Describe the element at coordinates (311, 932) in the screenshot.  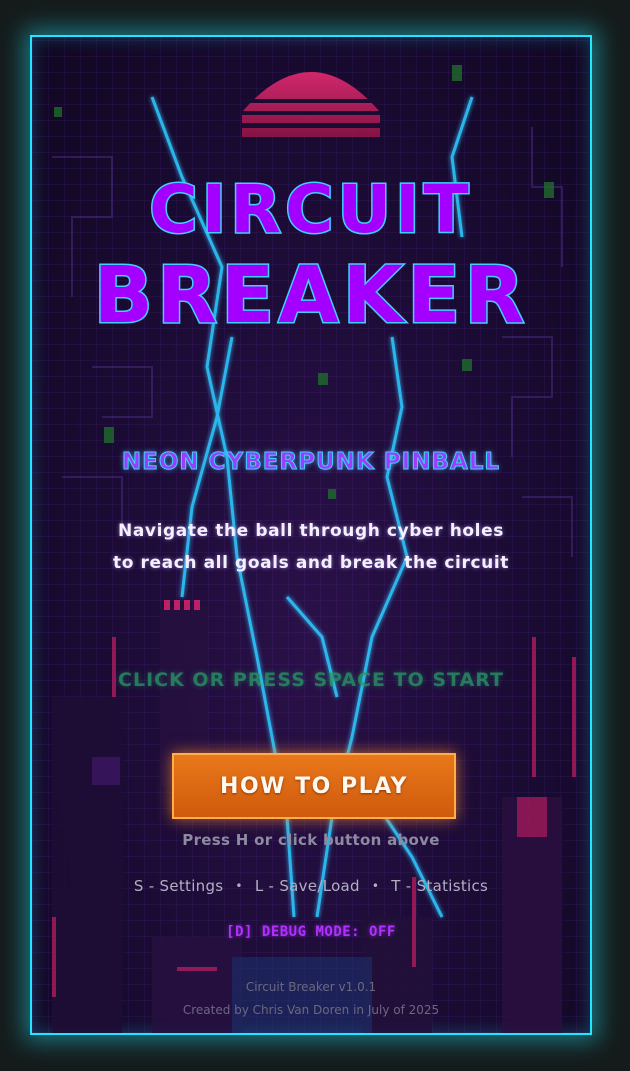
I see `debug-mode-status: [D] DEBUG MODE: OFF` at that location.